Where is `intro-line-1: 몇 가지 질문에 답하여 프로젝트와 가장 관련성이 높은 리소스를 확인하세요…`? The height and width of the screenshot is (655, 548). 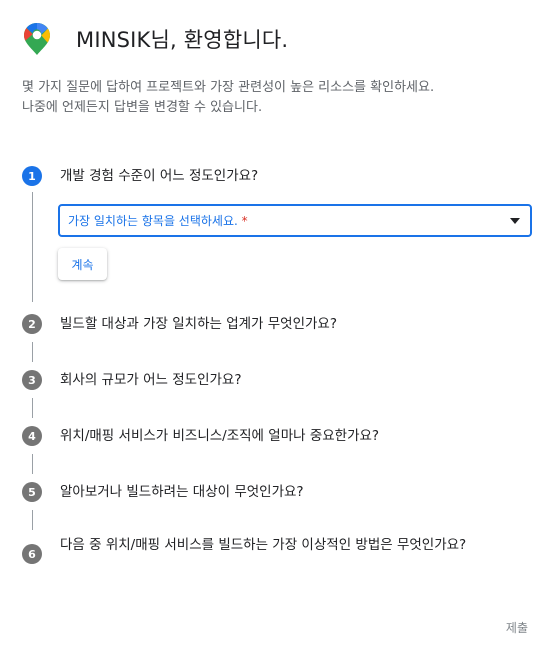 intro-line-1: 몇 가지 질문에 답하여 프로젝트와 가장 관련성이 높은 리소스를 확인하세요… is located at coordinates (228, 87).